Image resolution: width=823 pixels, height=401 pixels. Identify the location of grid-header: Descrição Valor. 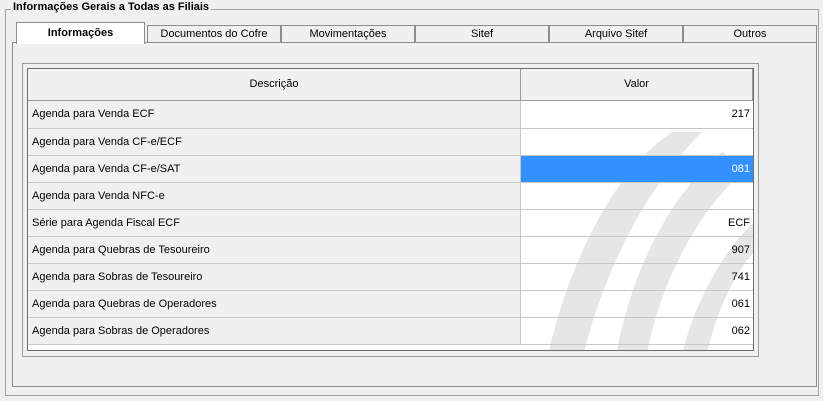
(390, 85).